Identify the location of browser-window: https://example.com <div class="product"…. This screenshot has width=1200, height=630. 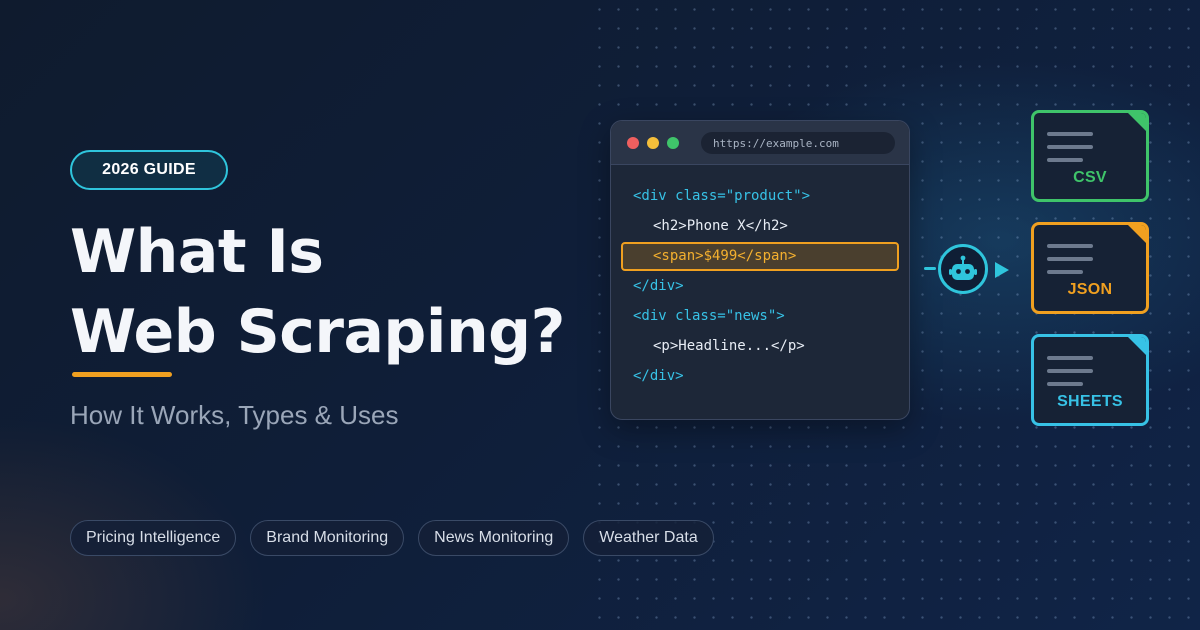
(760, 270).